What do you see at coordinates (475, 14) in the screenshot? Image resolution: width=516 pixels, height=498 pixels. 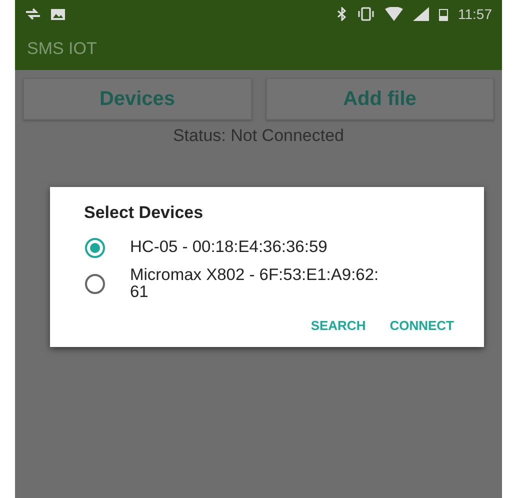 I see `clock: 11:57` at bounding box center [475, 14].